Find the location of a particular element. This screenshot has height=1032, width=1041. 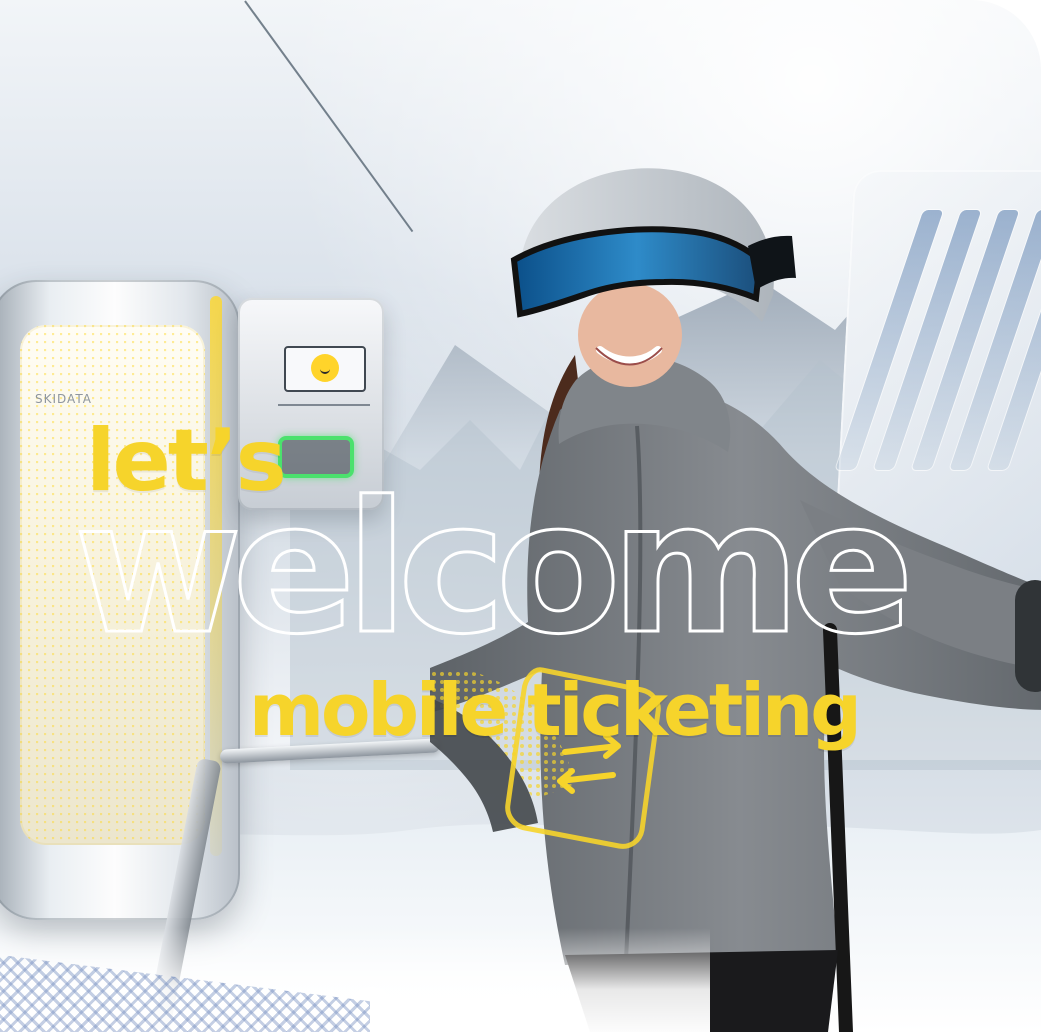

face is located at coordinates (630, 335).